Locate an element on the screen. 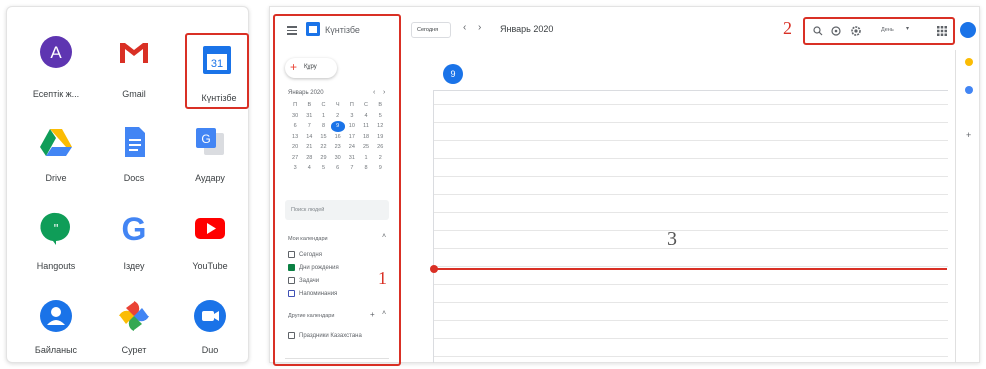 The image size is (986, 369). help-icon is located at coordinates (836, 31).